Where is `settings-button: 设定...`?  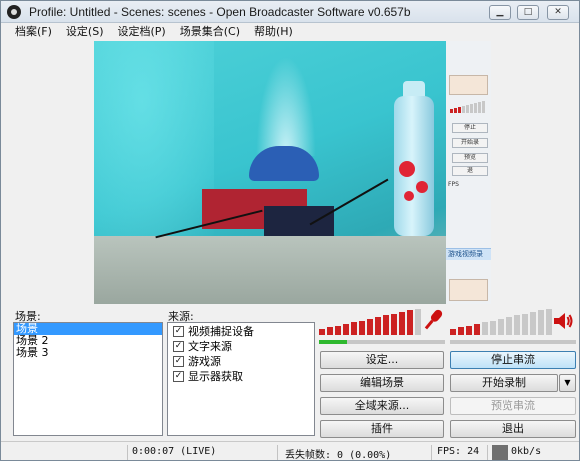
settings-button: 设定... is located at coordinates (382, 360).